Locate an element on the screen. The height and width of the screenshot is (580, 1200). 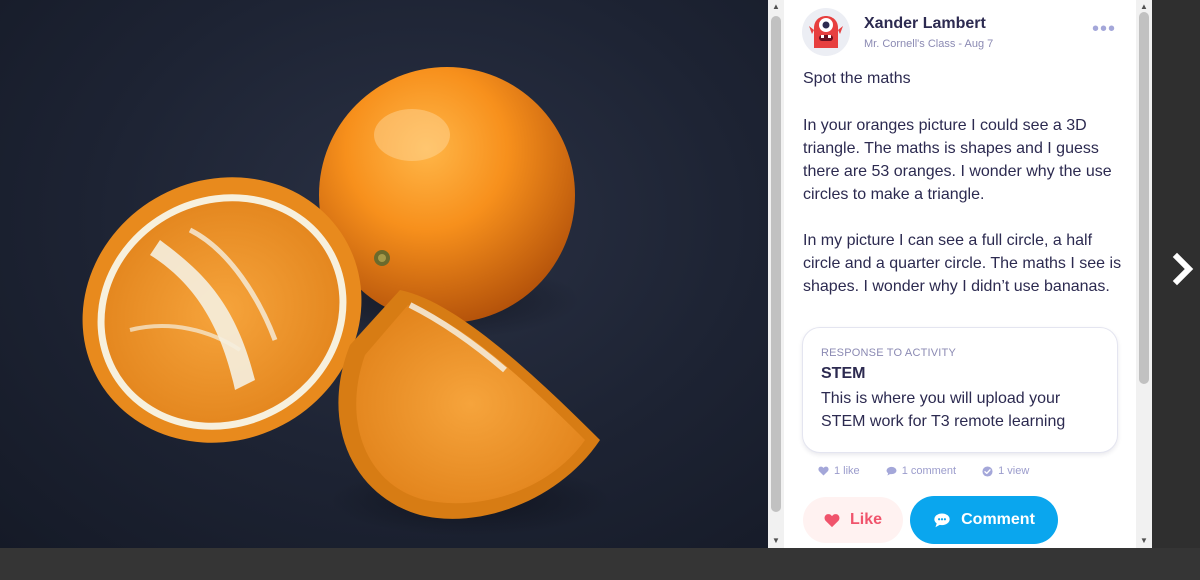
post-stats: 1 like 1 comment 1 view is located at coordinates (936, 471).